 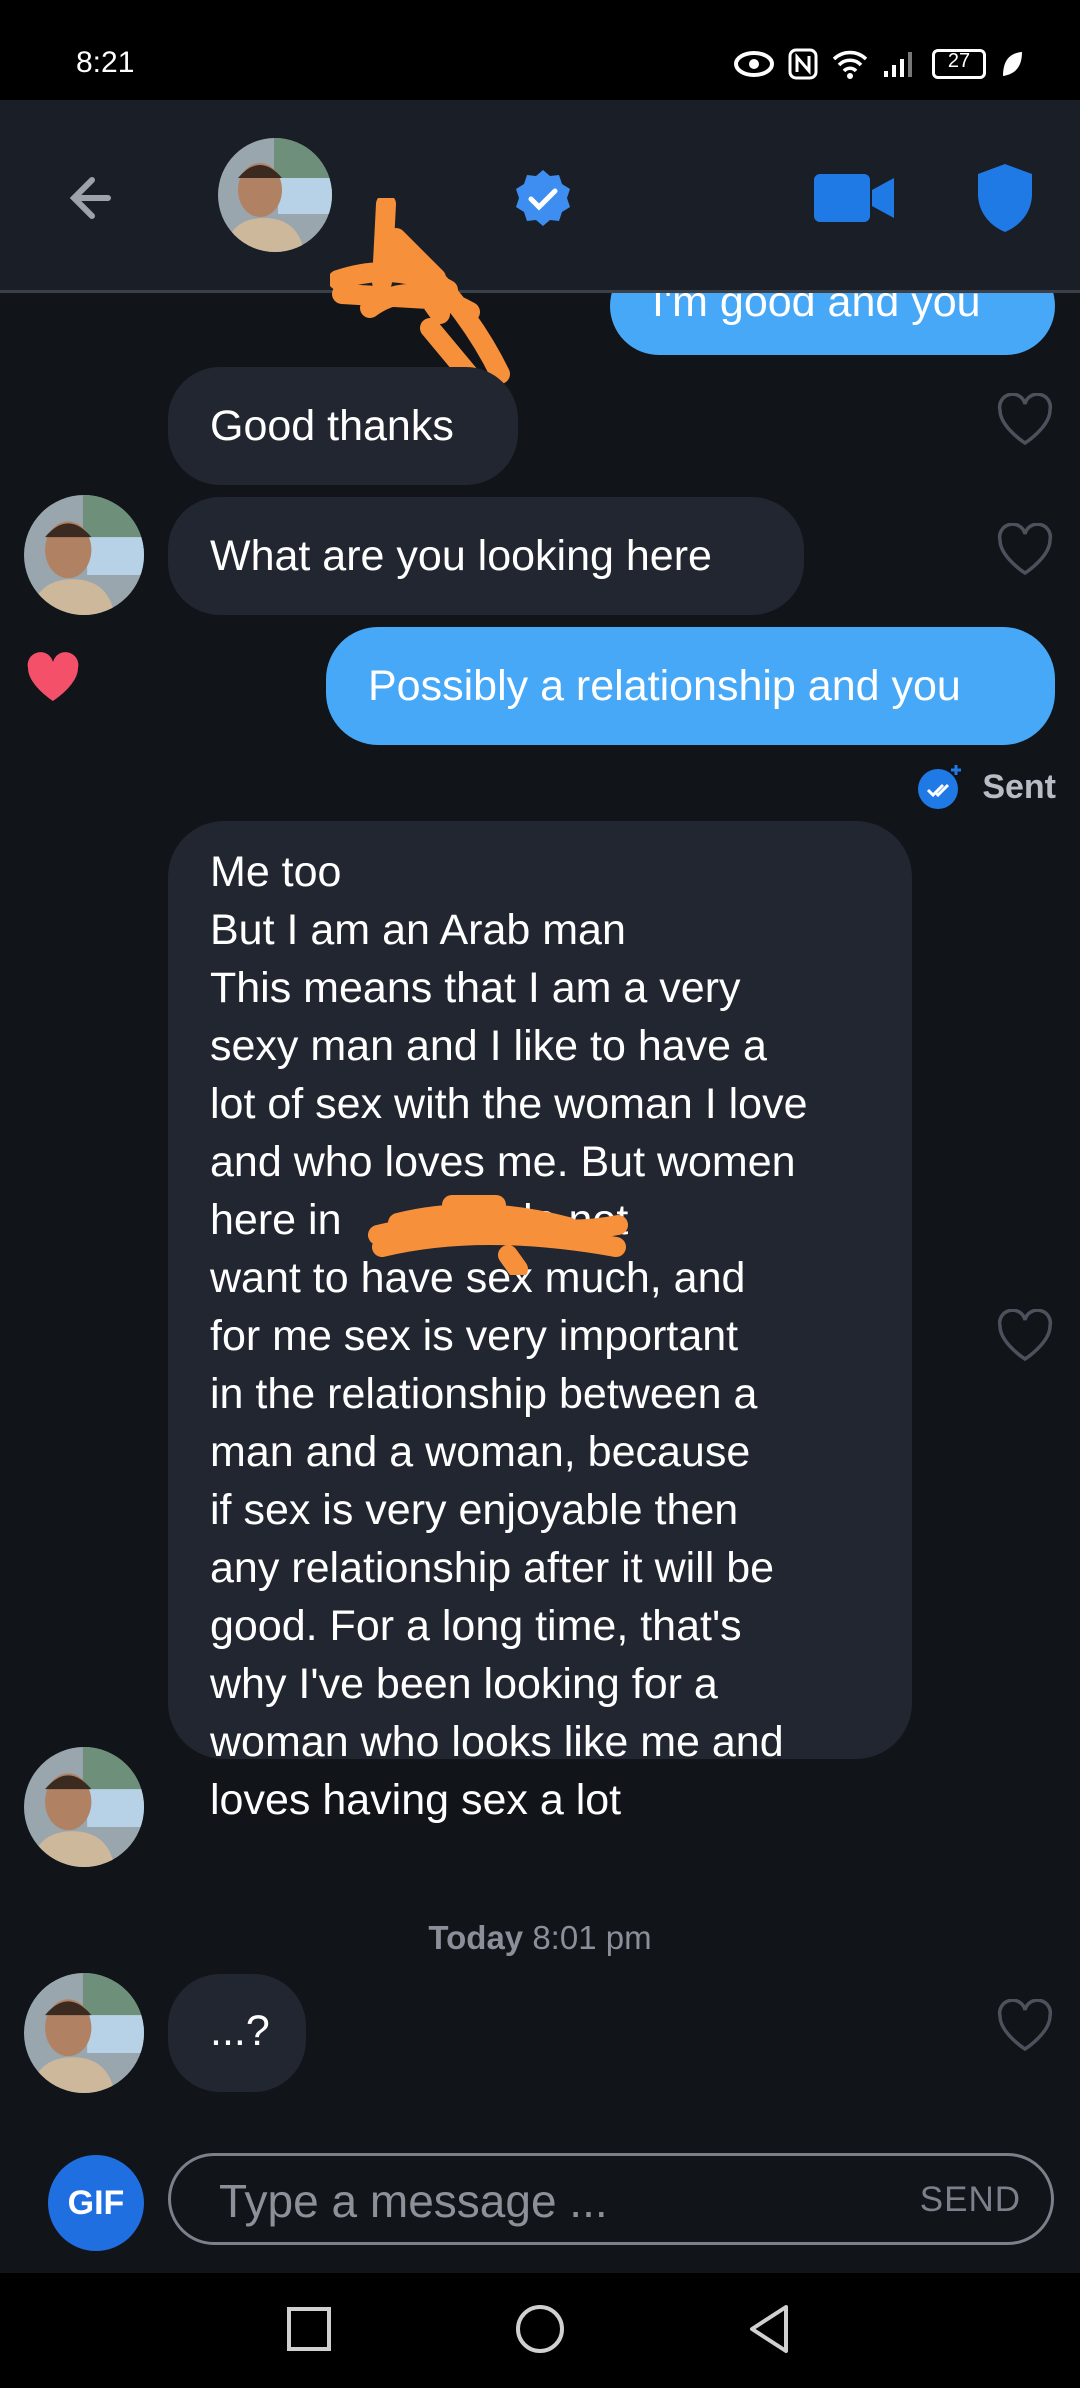 I want to click on message-bubble-incoming: Good thanks, so click(x=343, y=426).